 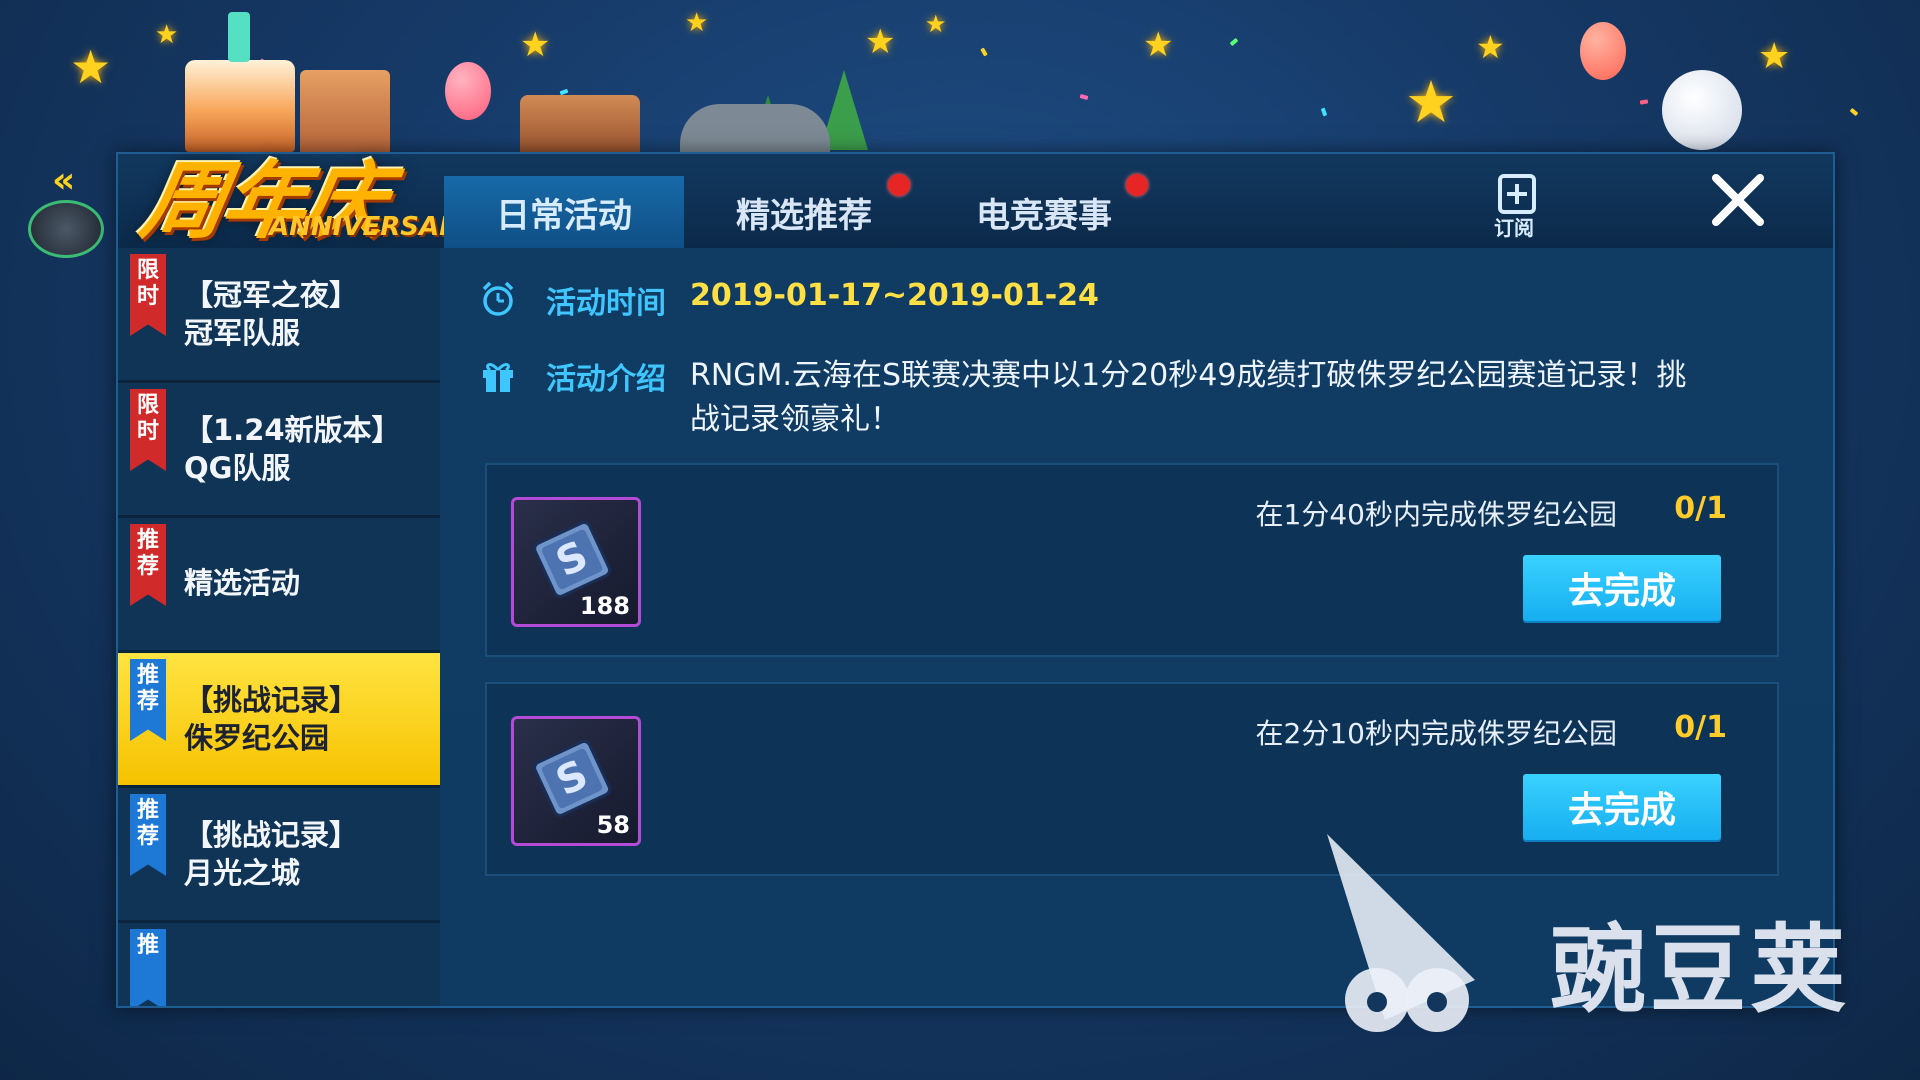 I want to click on cake-candle-icon, so click(x=239, y=37).